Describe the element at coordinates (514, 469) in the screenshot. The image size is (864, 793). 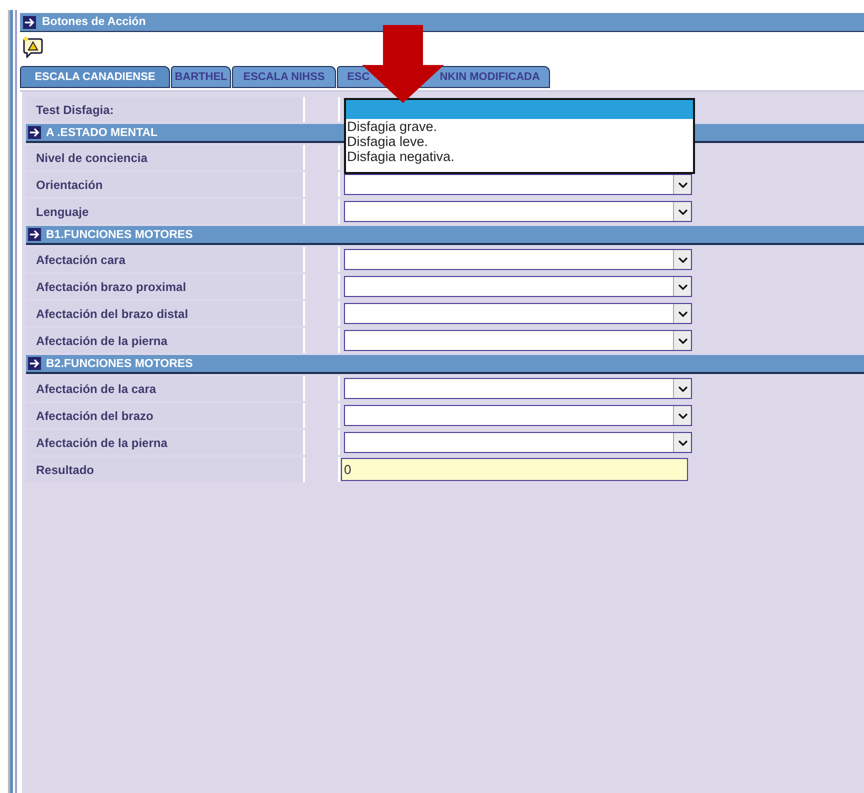
I see `result-field: 0` at that location.